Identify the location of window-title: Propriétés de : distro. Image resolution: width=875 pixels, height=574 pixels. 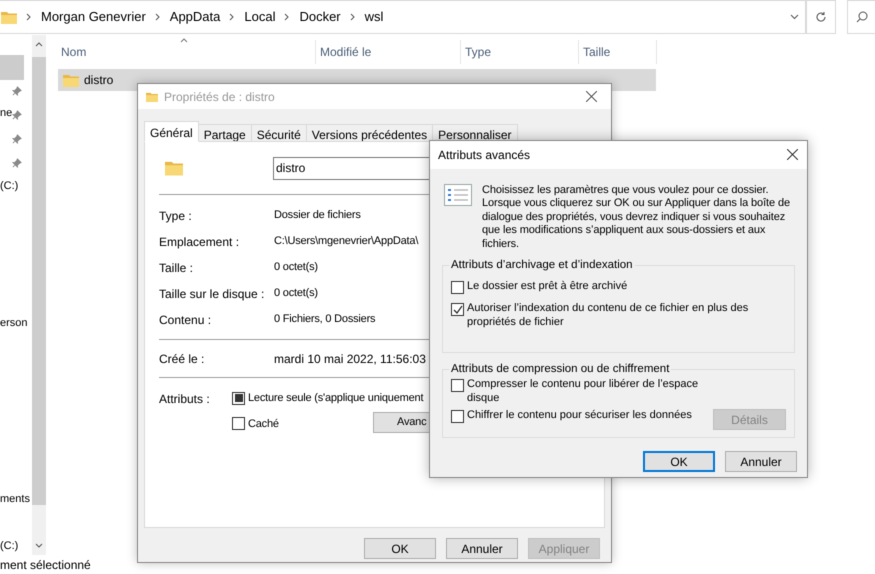
(219, 97).